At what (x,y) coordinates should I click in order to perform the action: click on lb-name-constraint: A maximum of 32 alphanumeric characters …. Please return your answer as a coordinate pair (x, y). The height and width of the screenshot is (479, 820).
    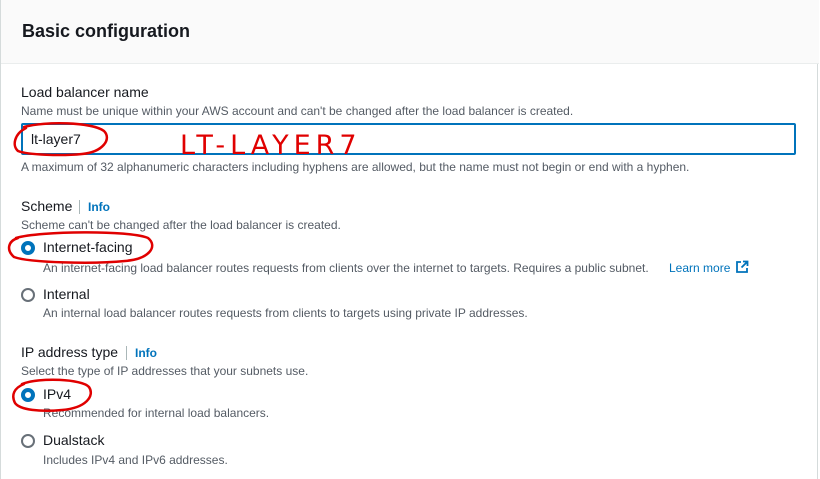
    Looking at the image, I should click on (355, 167).